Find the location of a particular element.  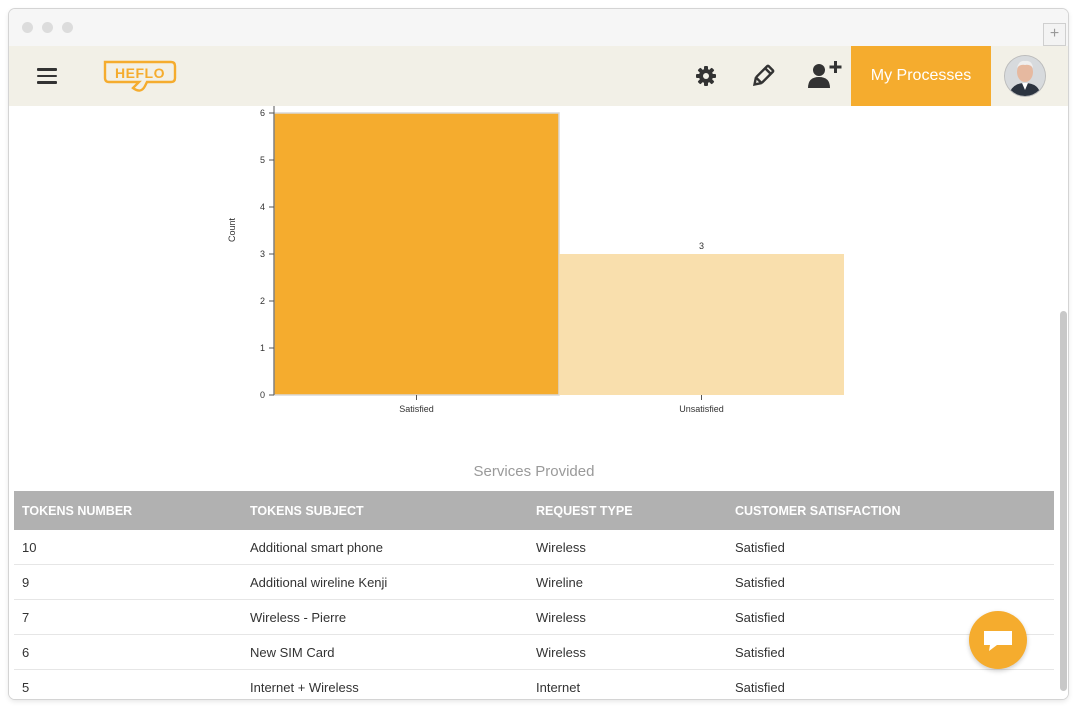

app-header: HEFLO My Processes is located at coordinates (538, 76).